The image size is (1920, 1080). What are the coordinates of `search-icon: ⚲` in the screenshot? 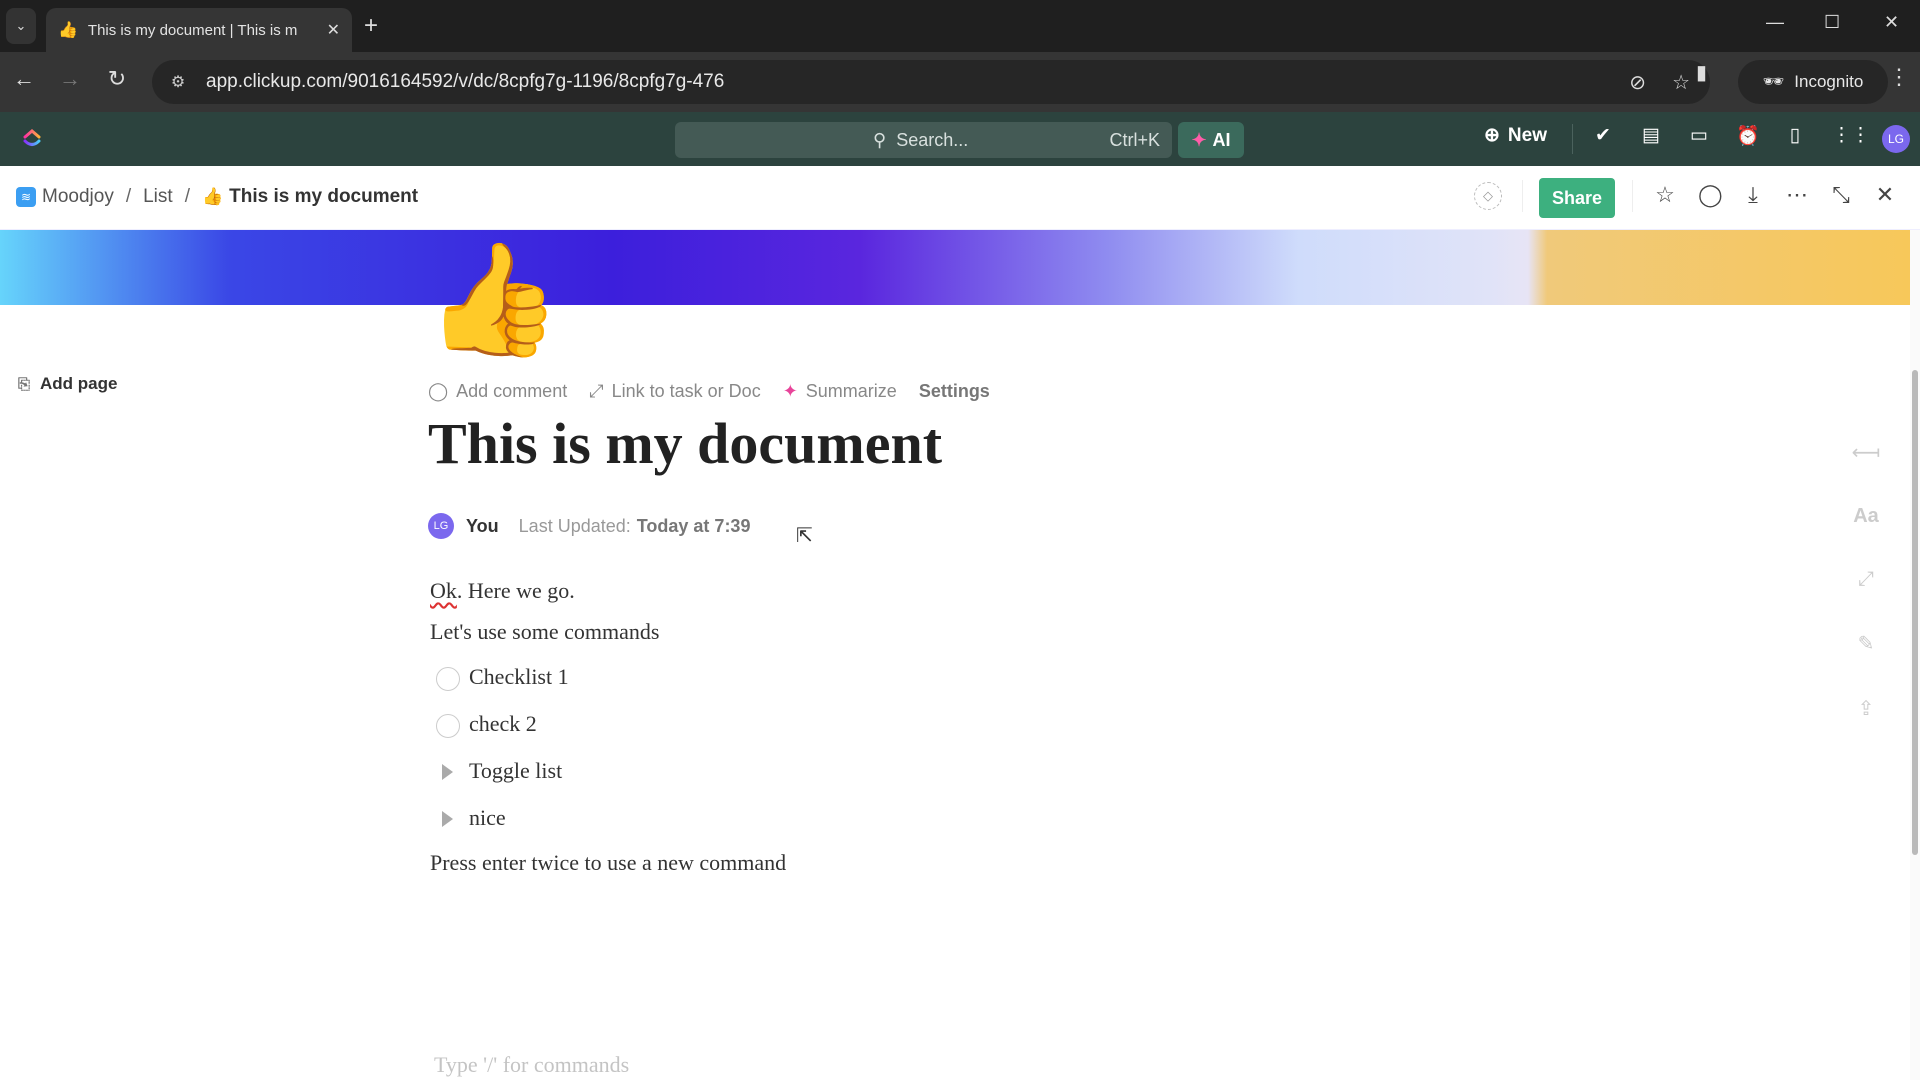 It's located at (880, 139).